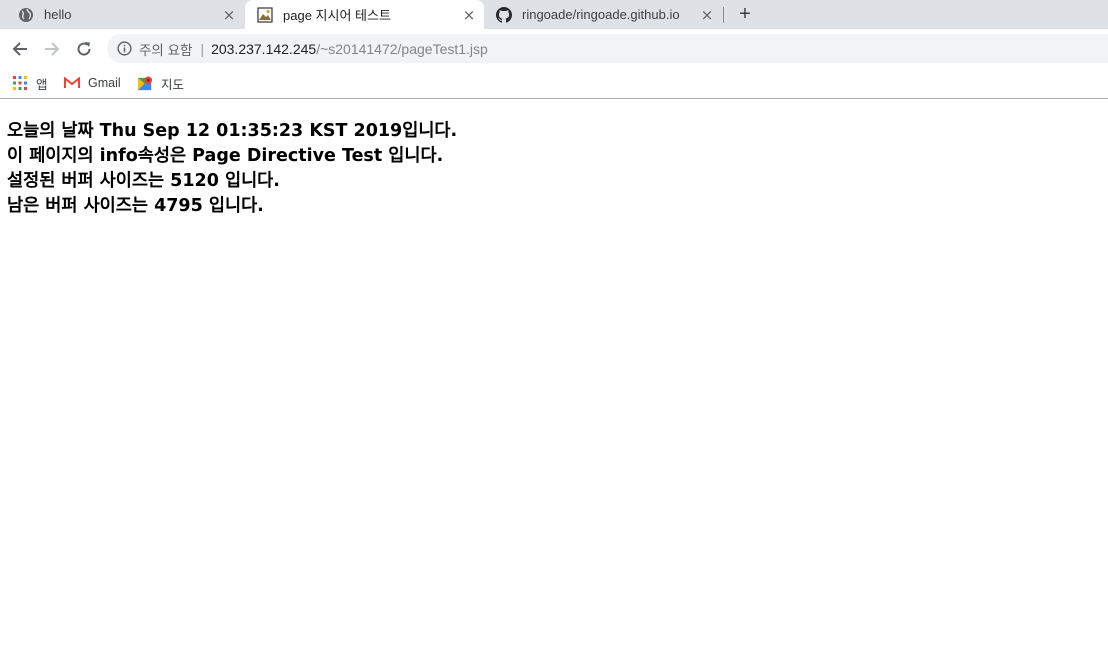  What do you see at coordinates (265, 14) in the screenshot?
I see `page-favicon-icon` at bounding box center [265, 14].